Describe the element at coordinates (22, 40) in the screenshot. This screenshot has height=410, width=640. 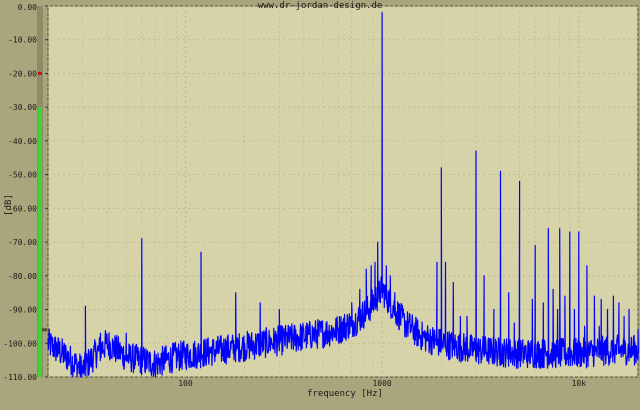
I see `y-tick-label: -10.00` at that location.